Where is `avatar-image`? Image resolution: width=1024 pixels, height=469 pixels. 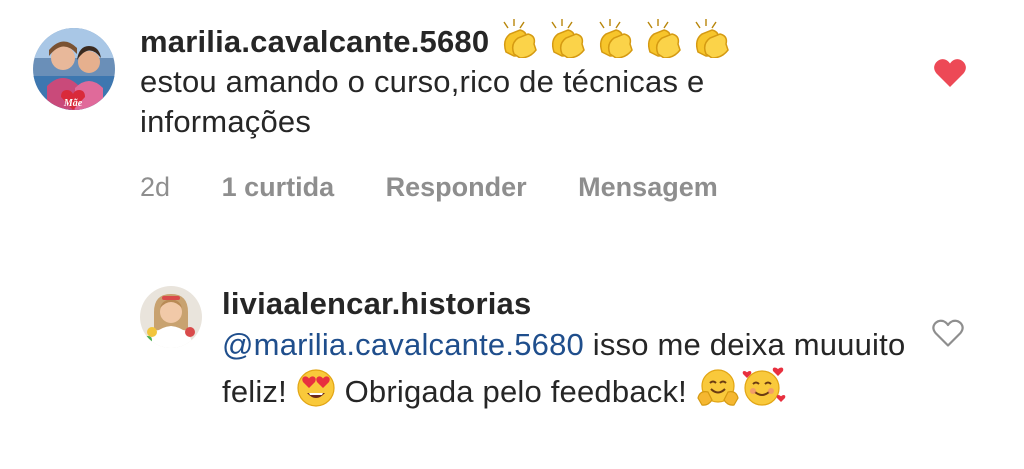
avatar-image is located at coordinates (171, 317).